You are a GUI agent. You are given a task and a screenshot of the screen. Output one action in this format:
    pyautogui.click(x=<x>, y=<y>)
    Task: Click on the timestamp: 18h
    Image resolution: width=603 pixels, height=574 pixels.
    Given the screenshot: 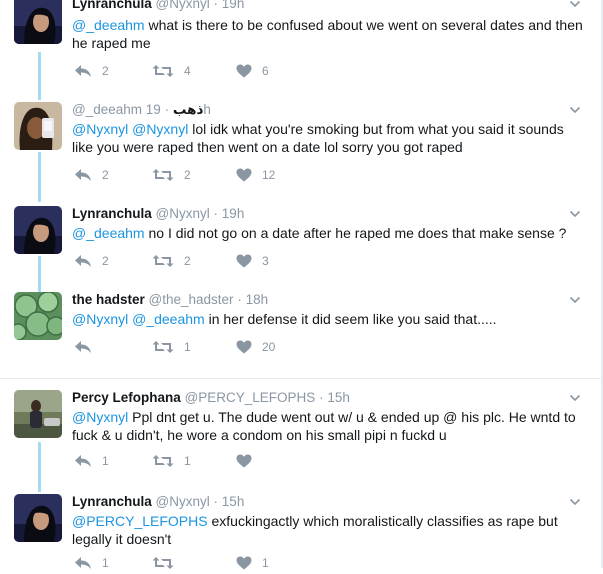 What is the action you would take?
    pyautogui.click(x=257, y=299)
    